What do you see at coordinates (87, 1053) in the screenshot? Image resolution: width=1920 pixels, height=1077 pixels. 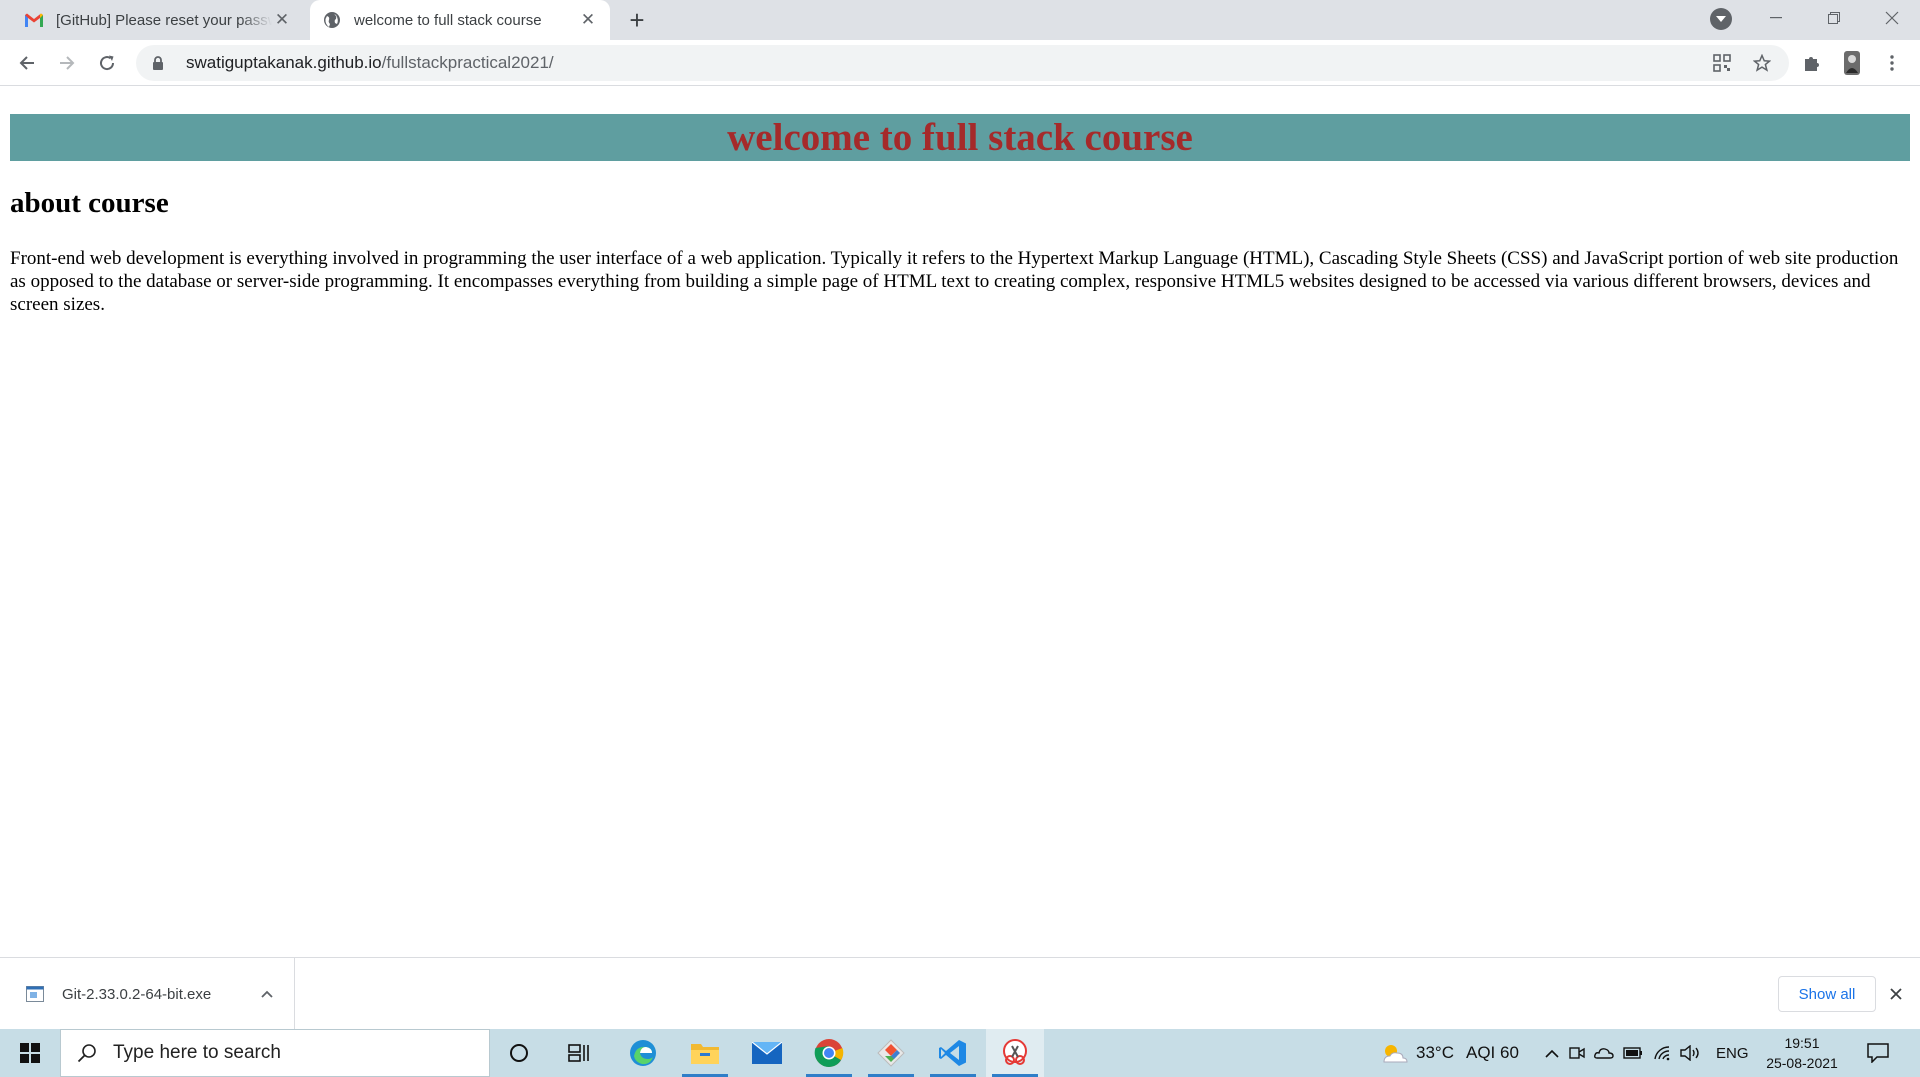 I see `search-icon` at bounding box center [87, 1053].